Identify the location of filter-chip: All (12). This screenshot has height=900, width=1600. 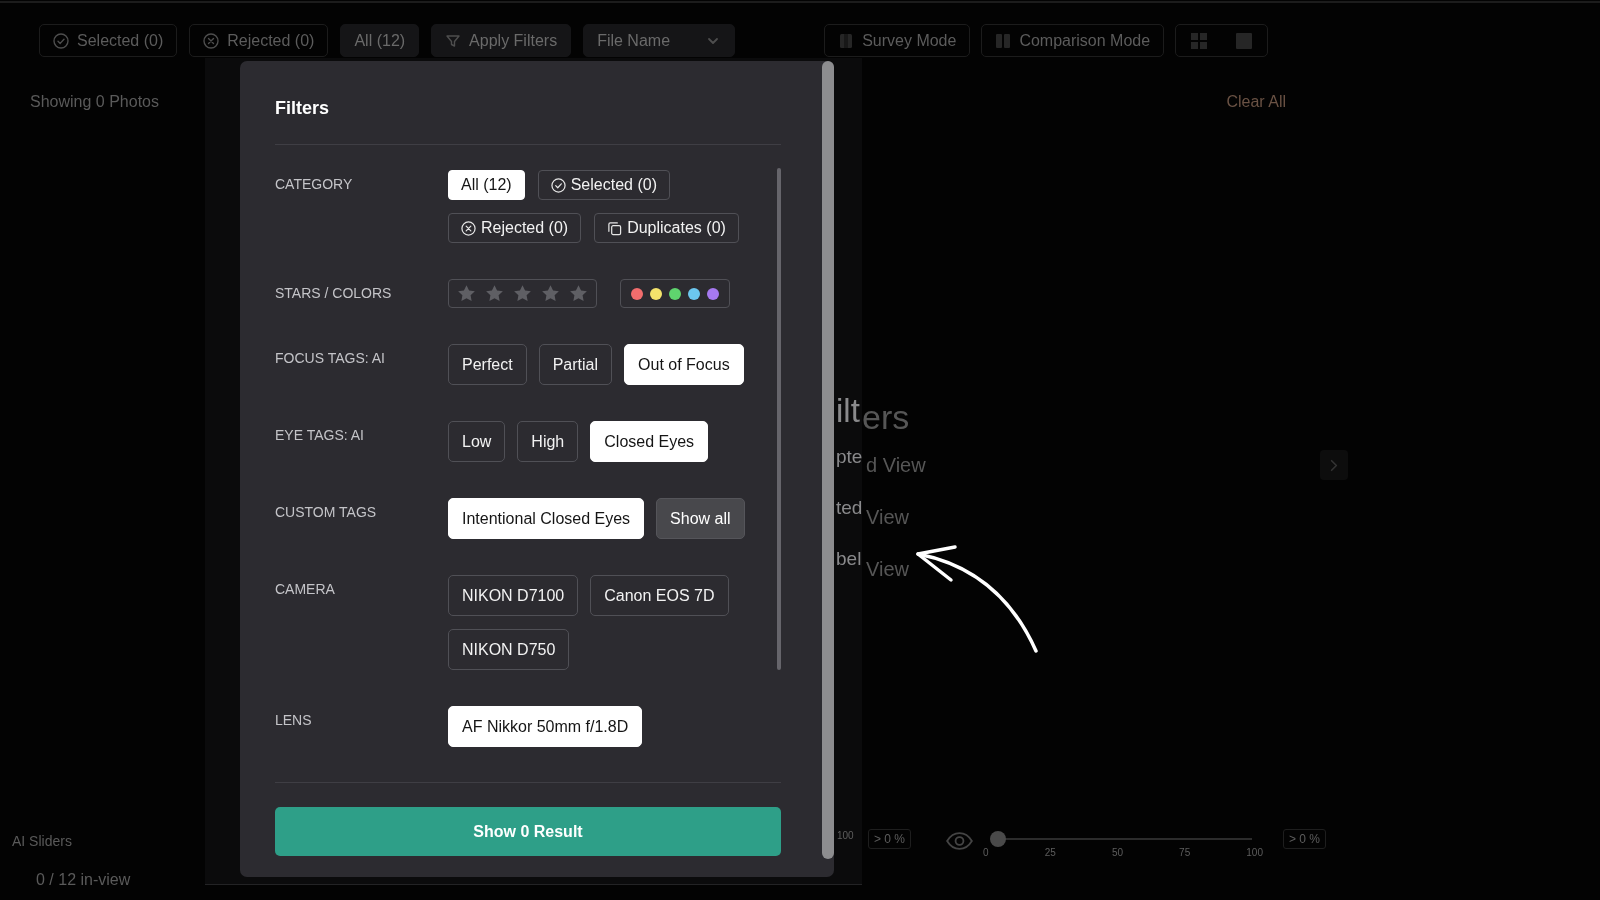
(486, 185).